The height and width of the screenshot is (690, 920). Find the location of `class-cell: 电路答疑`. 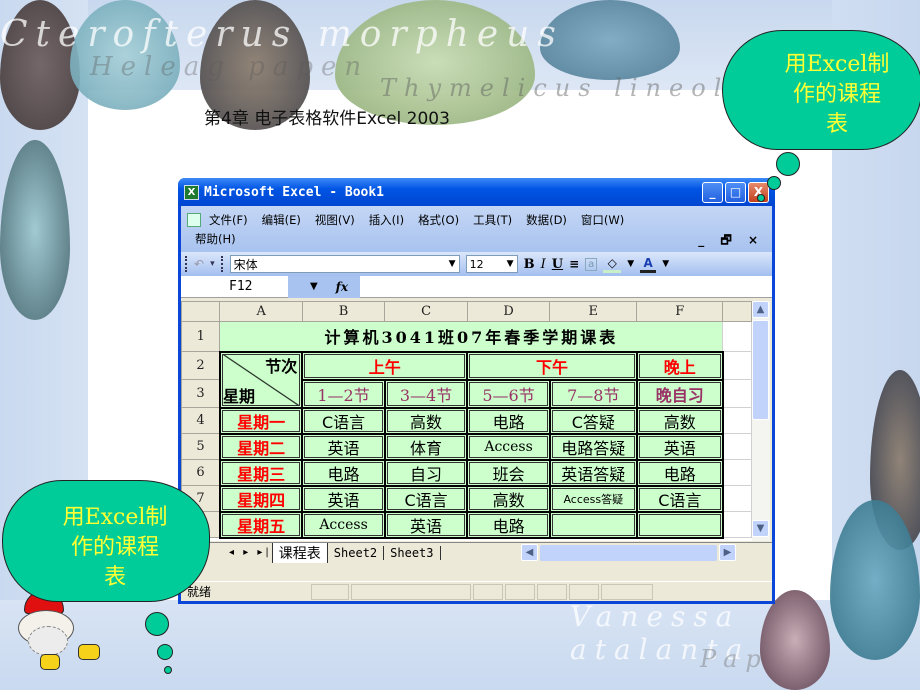

class-cell: 电路答疑 is located at coordinates (593, 446).